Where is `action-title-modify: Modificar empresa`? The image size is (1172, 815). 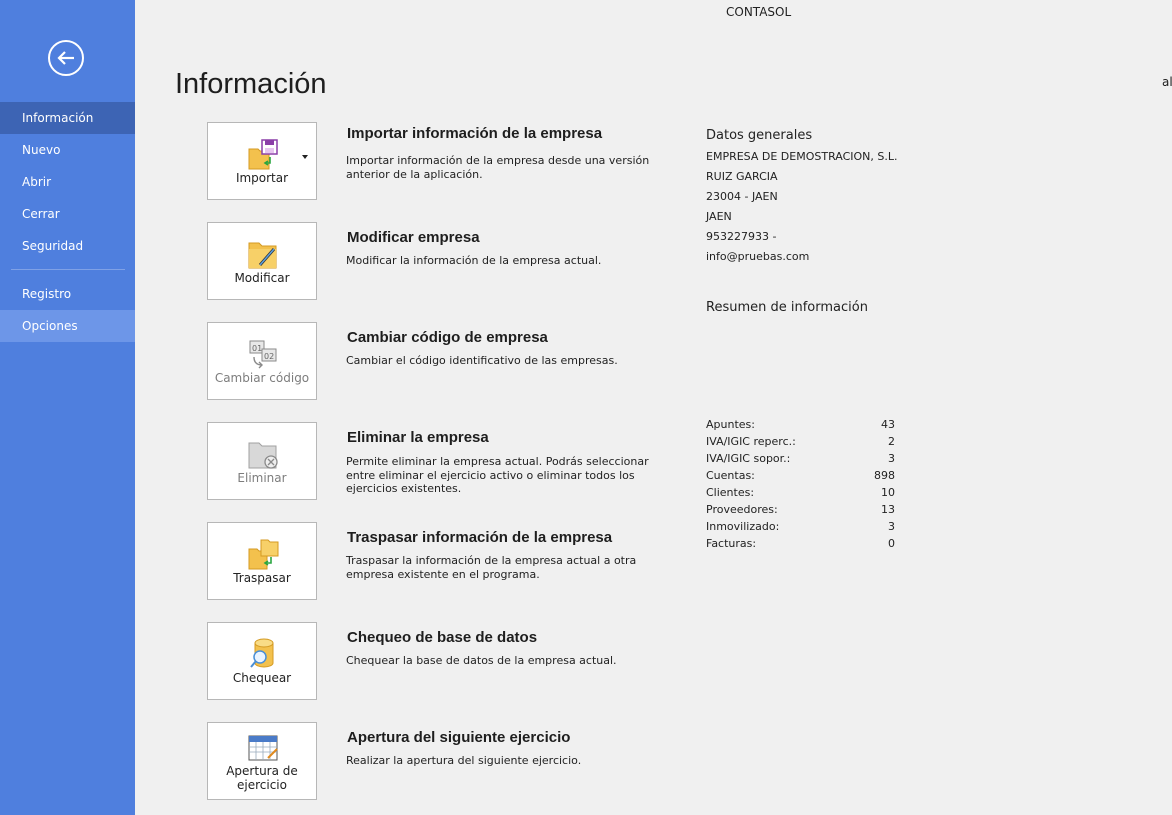
action-title-modify: Modificar empresa is located at coordinates (413, 237).